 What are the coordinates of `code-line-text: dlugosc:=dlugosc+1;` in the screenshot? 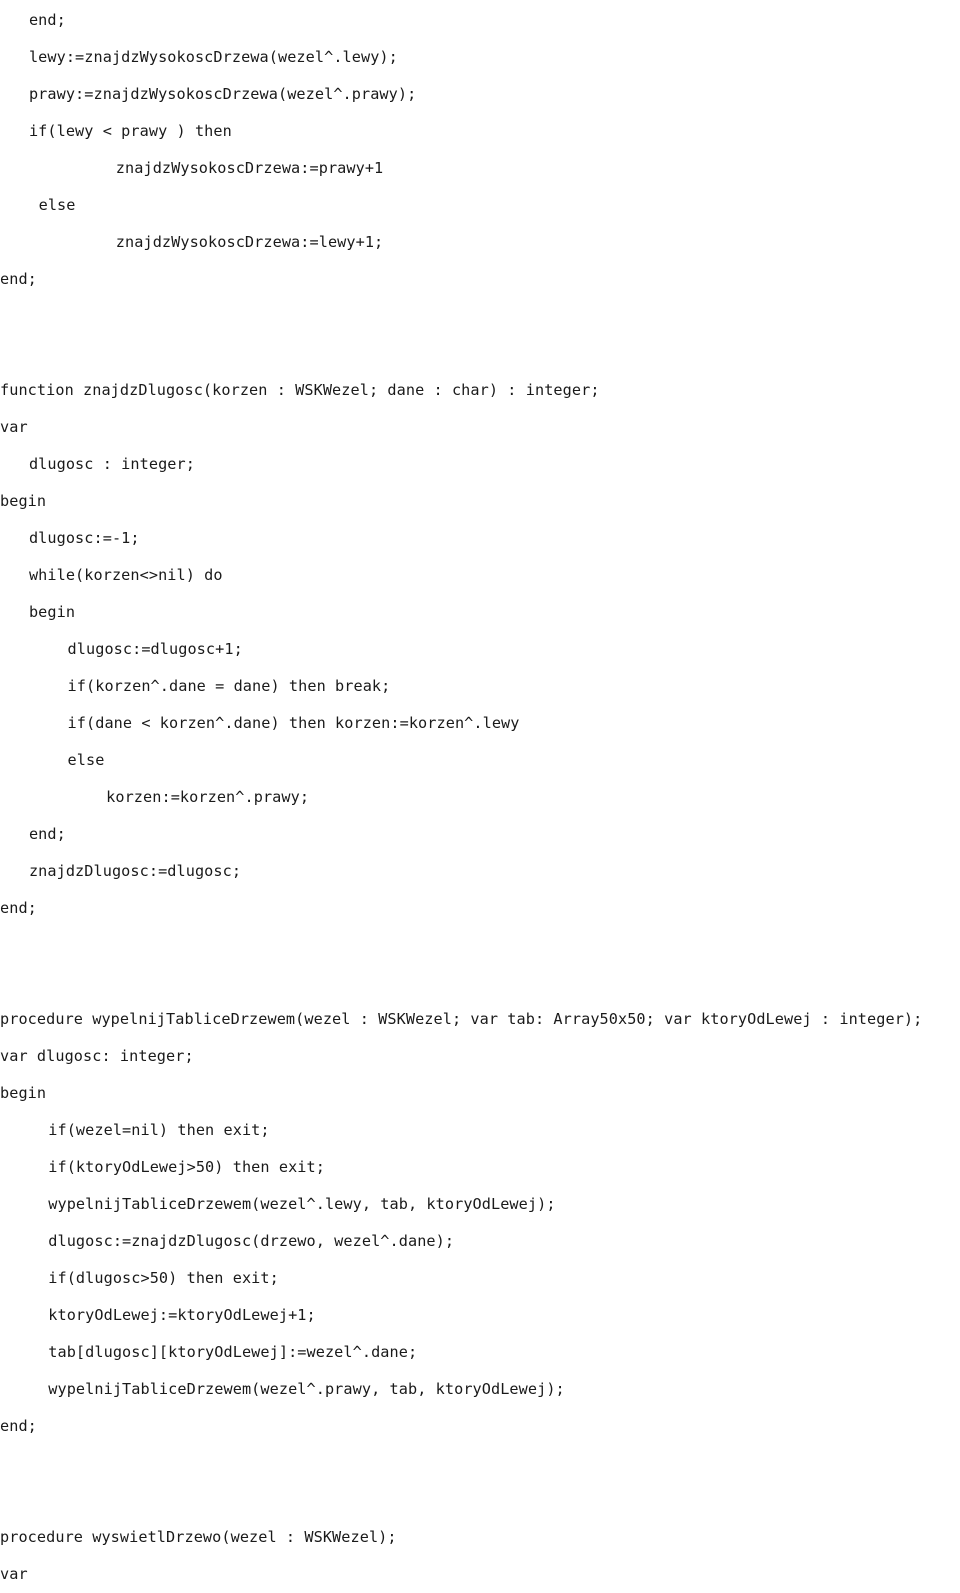 It's located at (155, 649).